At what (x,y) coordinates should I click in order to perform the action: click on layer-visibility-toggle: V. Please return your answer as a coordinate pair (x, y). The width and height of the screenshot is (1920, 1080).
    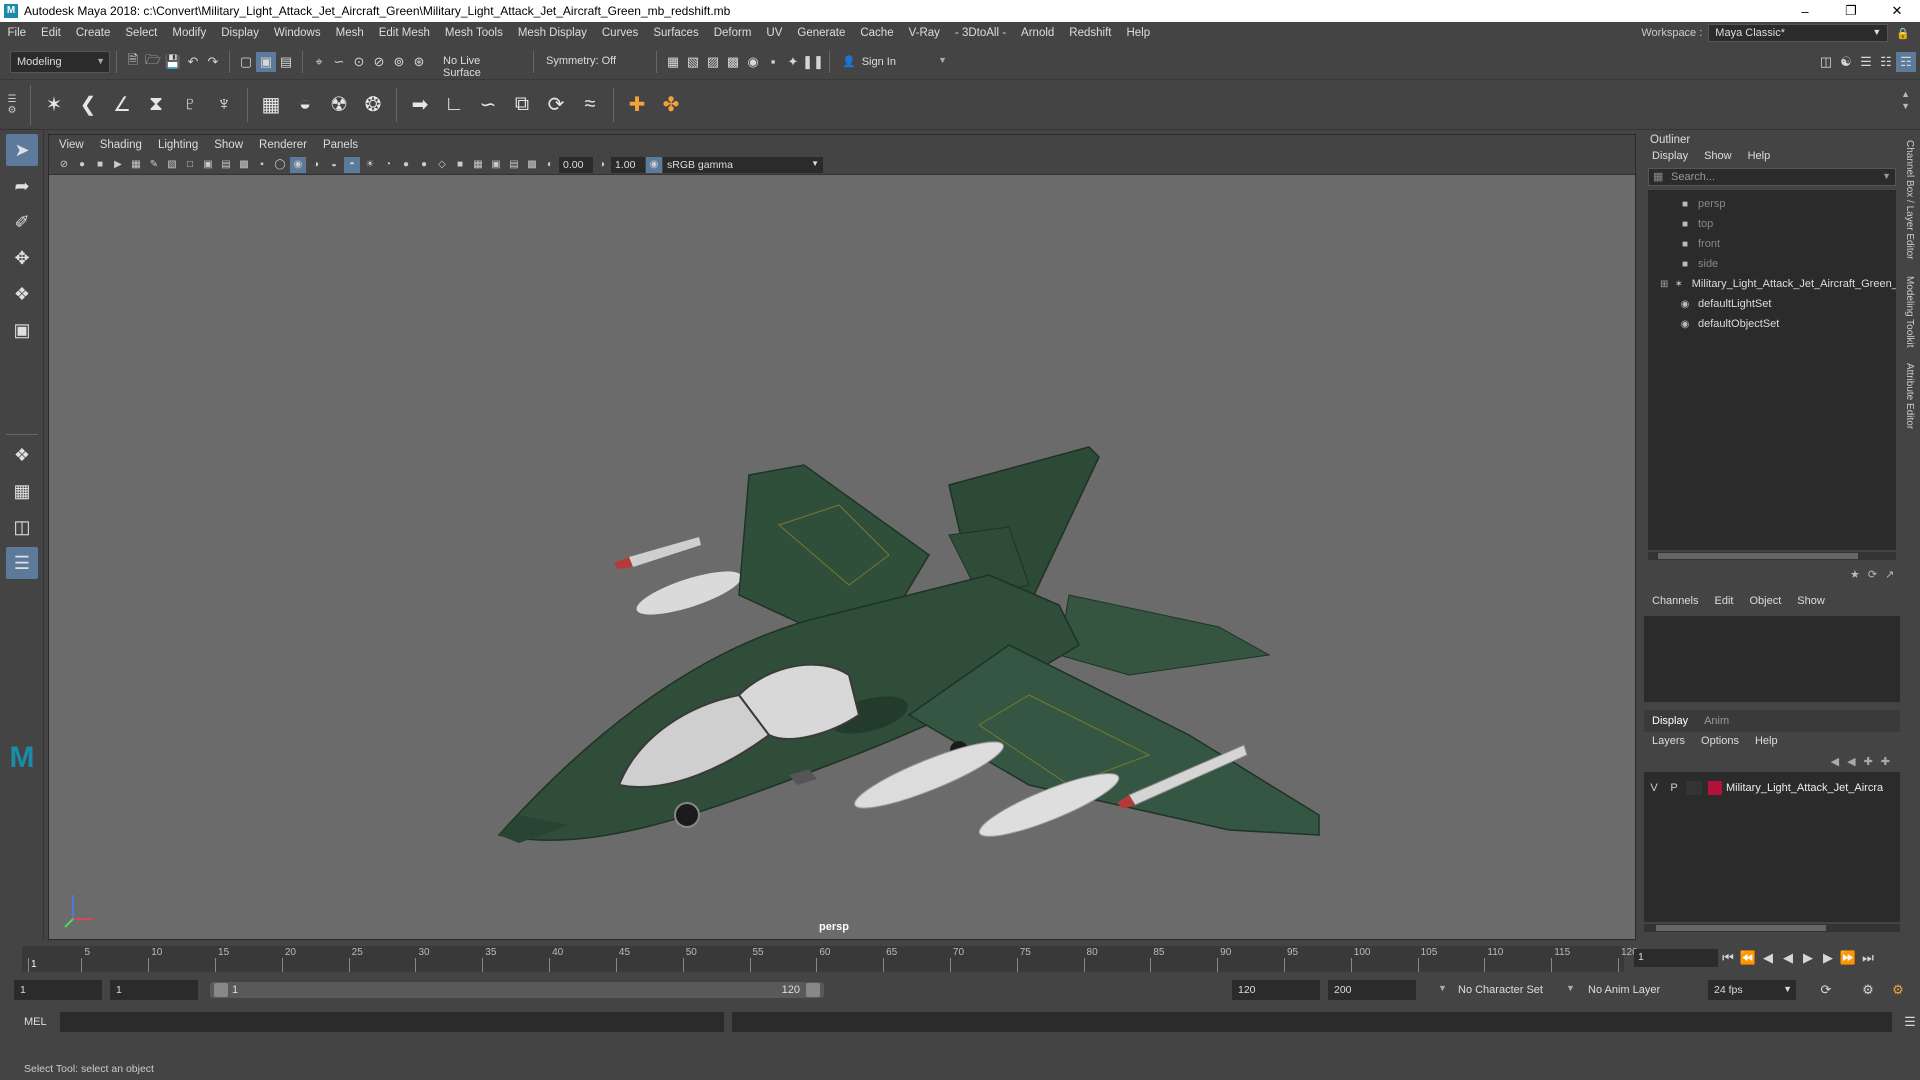
    Looking at the image, I should click on (1654, 788).